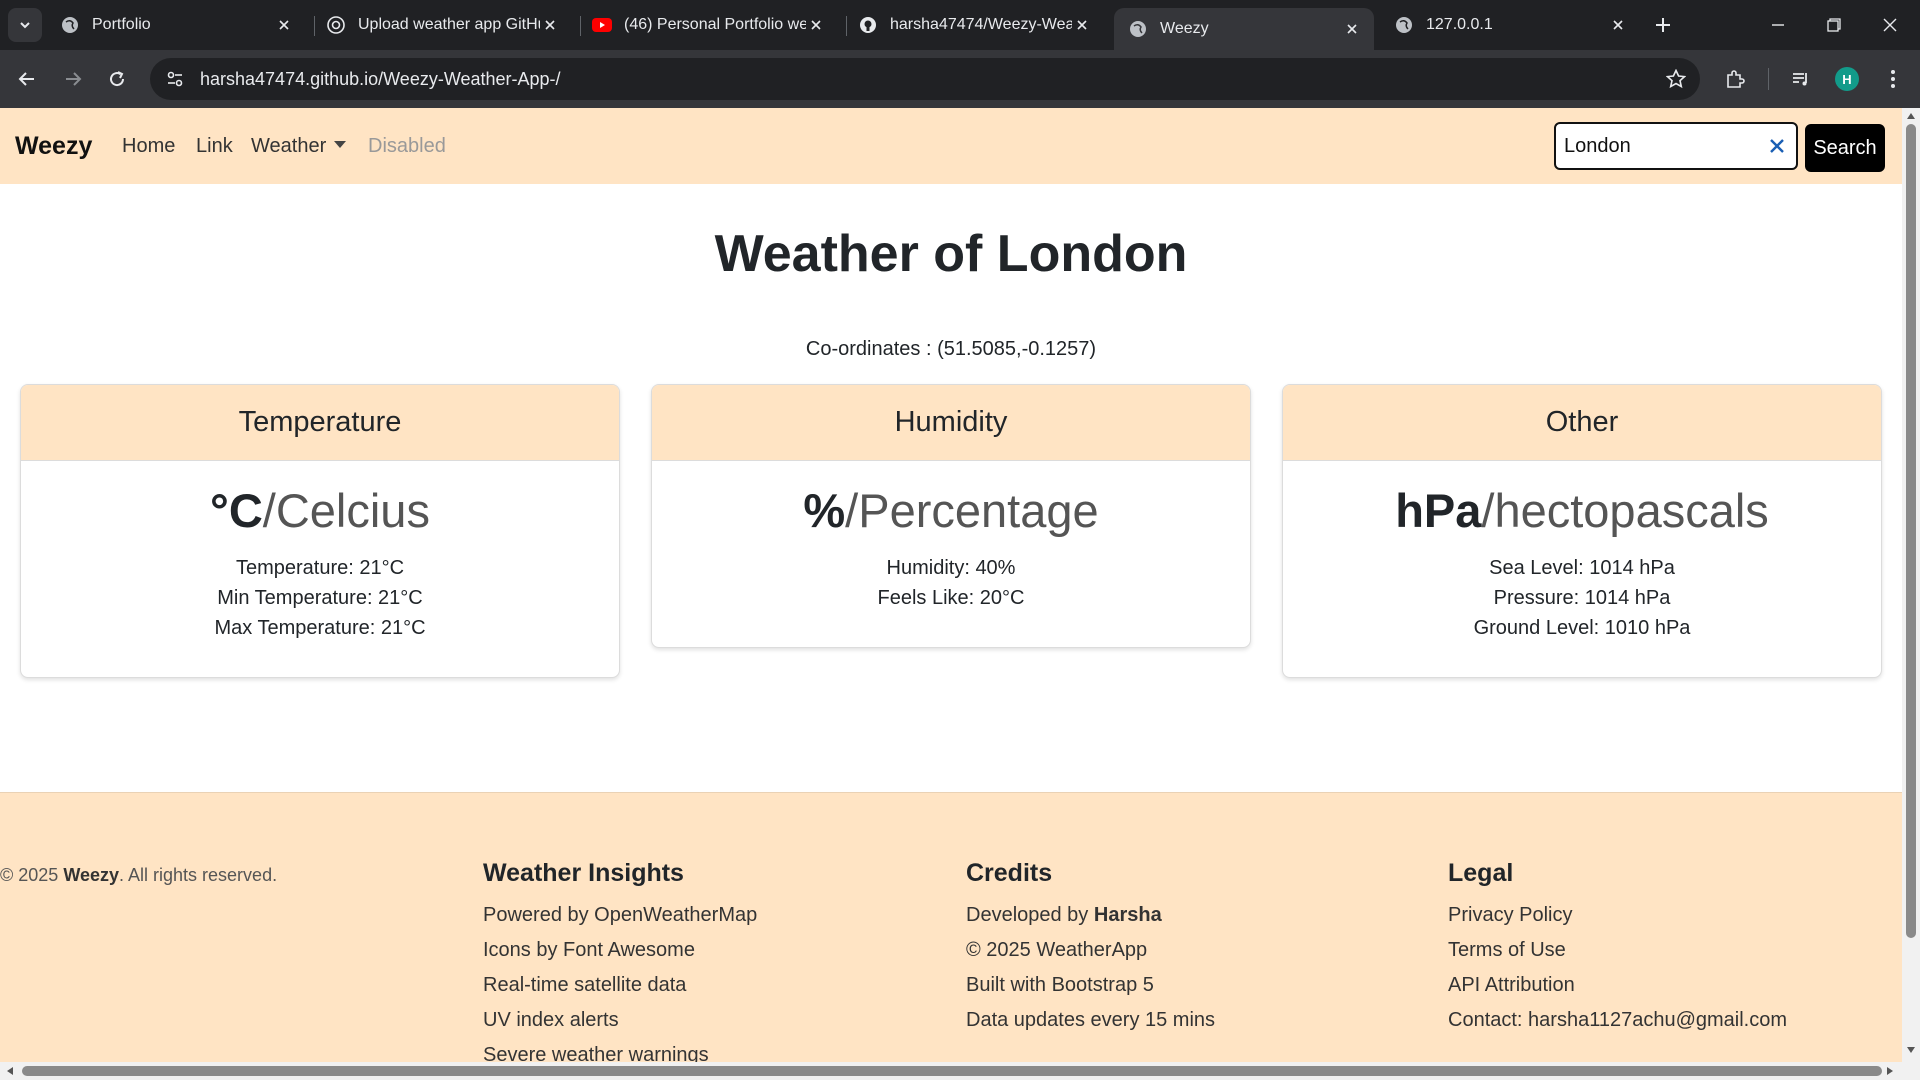 The width and height of the screenshot is (1920, 1080). I want to click on footer-item: © 2025 WeatherApp, so click(1057, 950).